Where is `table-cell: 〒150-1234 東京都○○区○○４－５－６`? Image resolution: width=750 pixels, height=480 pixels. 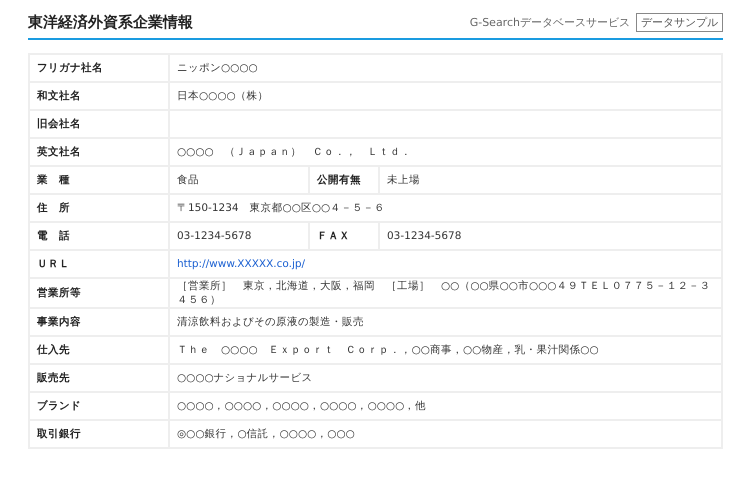
table-cell: 〒150-1234 東京都○○区○○４－５－６ is located at coordinates (445, 208).